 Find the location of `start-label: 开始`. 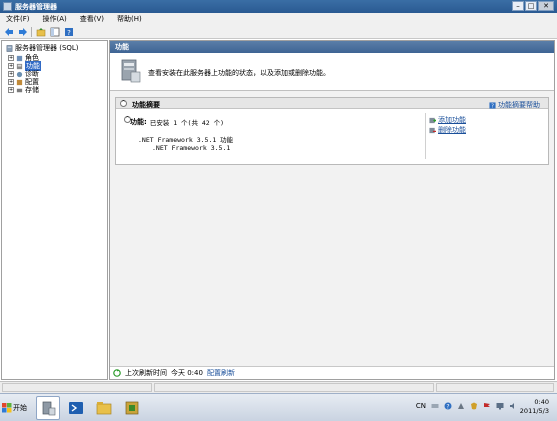

start-label: 开始 is located at coordinates (20, 408).